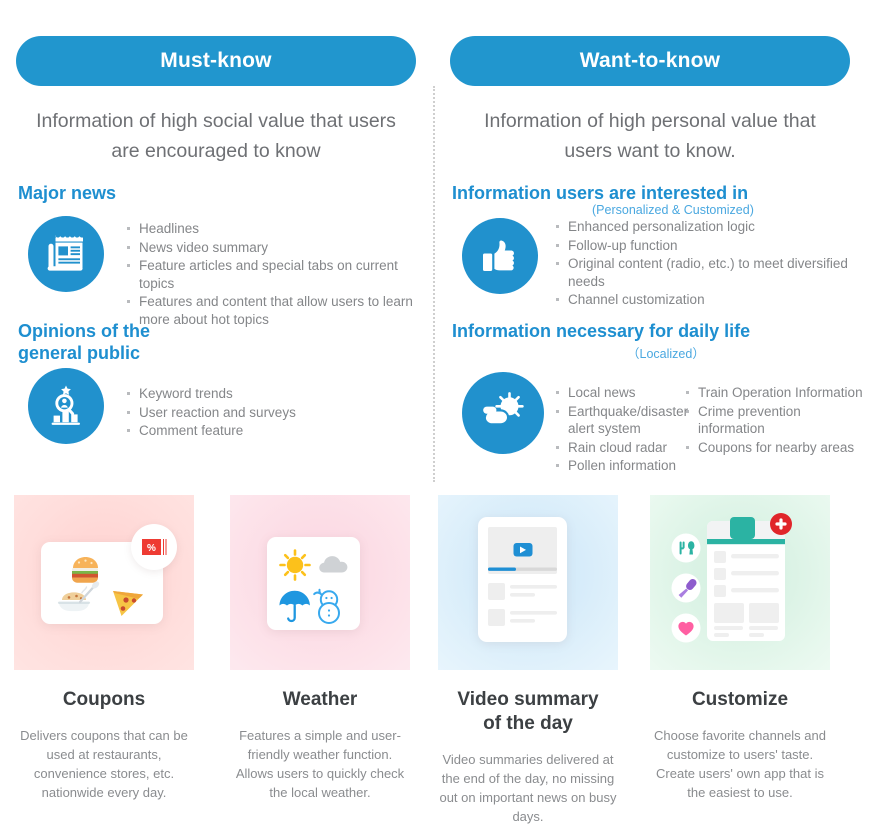  I want to click on channel-chip-favorite, so click(686, 628).